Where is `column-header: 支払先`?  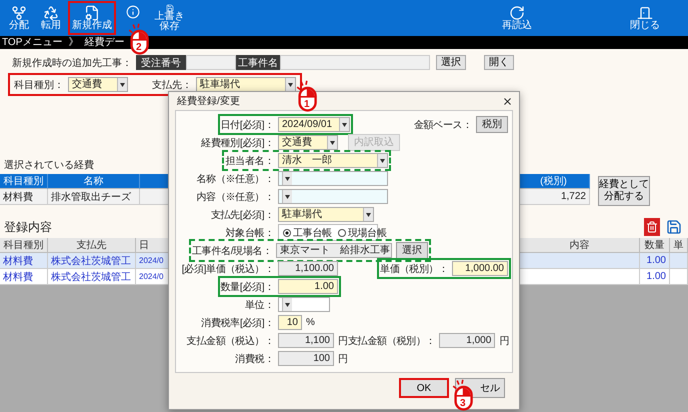
column-header: 支払先 is located at coordinates (92, 245).